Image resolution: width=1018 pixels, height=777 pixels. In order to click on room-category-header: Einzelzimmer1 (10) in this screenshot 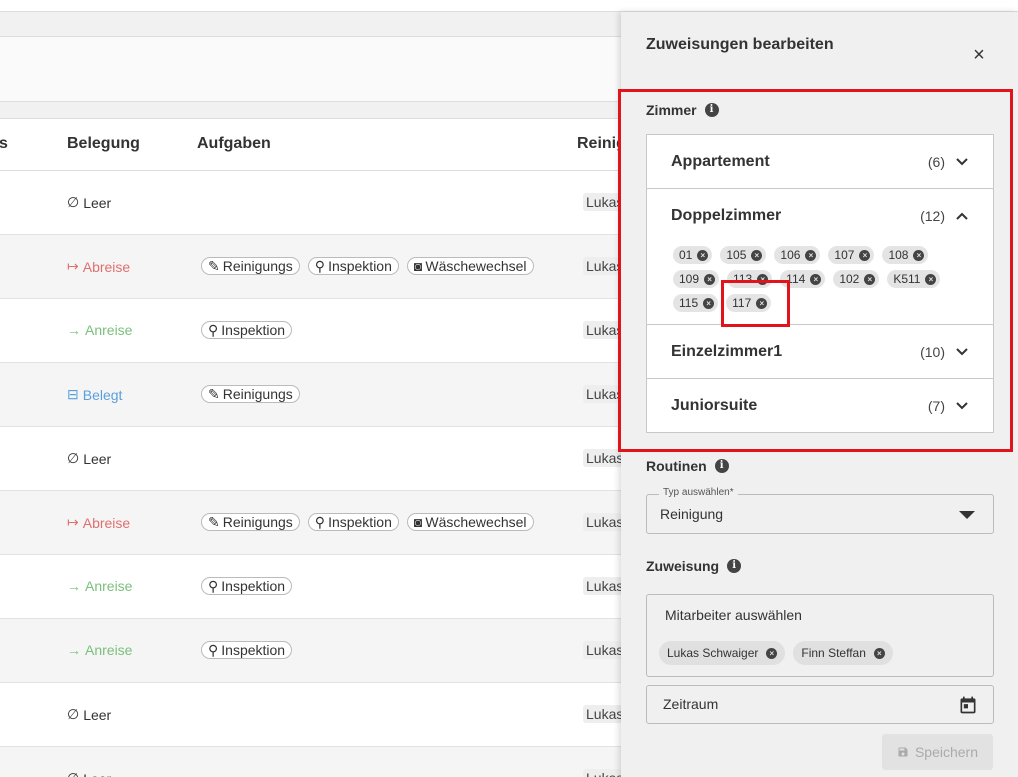, I will do `click(820, 351)`.